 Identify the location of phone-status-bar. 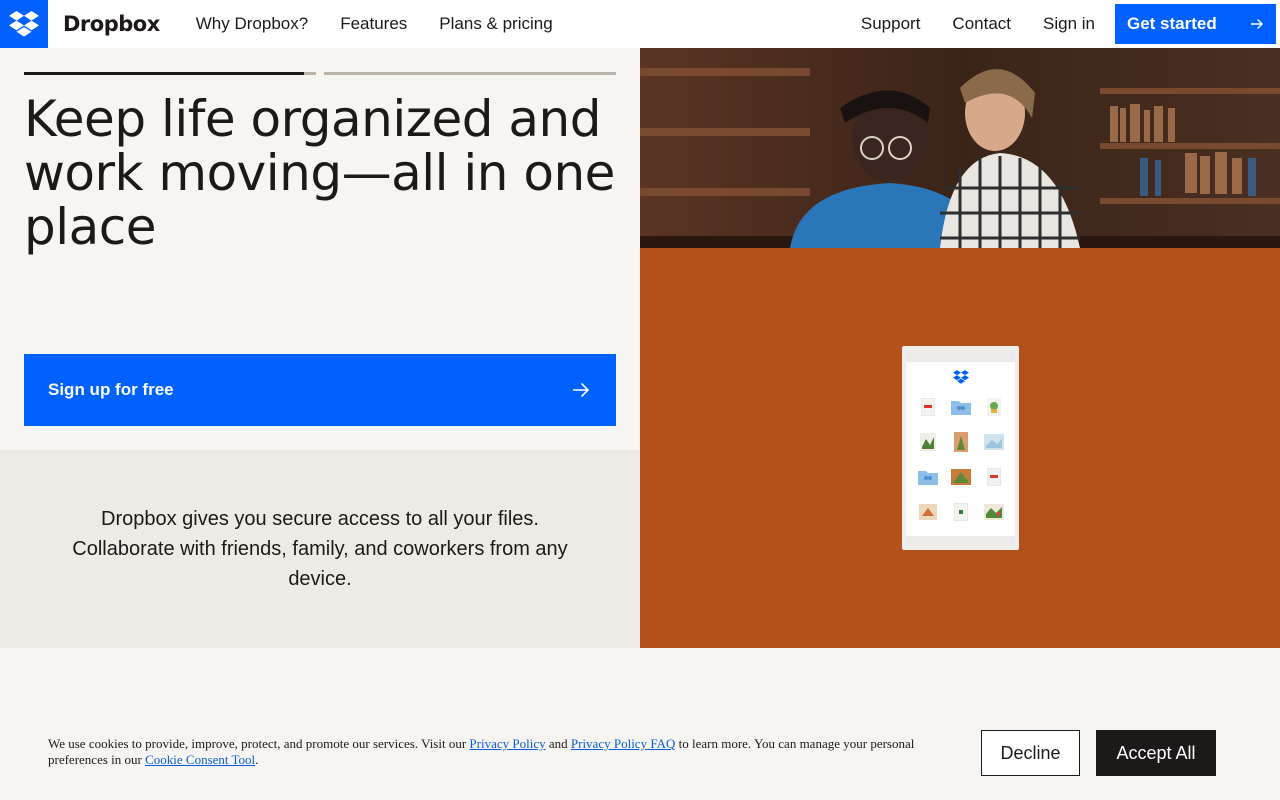
(960, 356).